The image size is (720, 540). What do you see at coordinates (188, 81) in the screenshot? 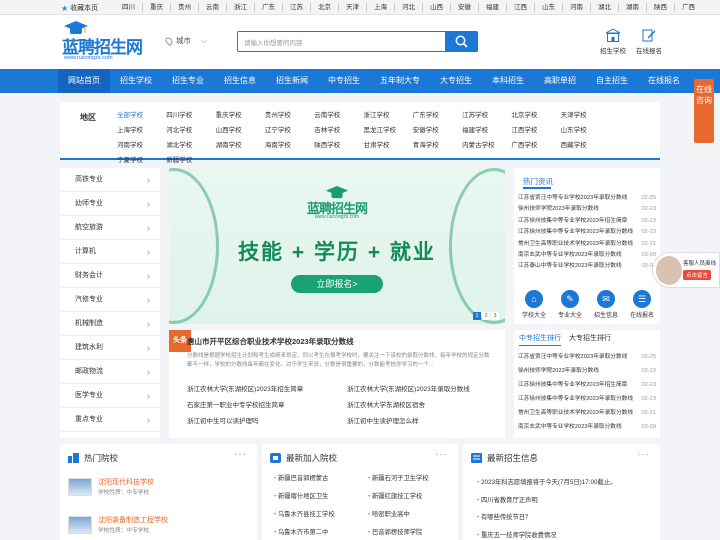
I see `nav-item: 招生专业` at bounding box center [188, 81].